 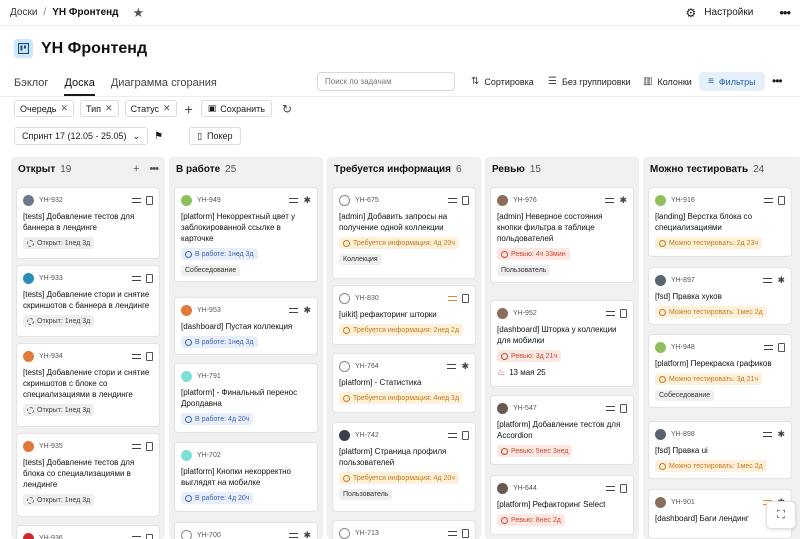 I want to click on status-badge: Можно тестировать: 3д 21ч, so click(x=709, y=379).